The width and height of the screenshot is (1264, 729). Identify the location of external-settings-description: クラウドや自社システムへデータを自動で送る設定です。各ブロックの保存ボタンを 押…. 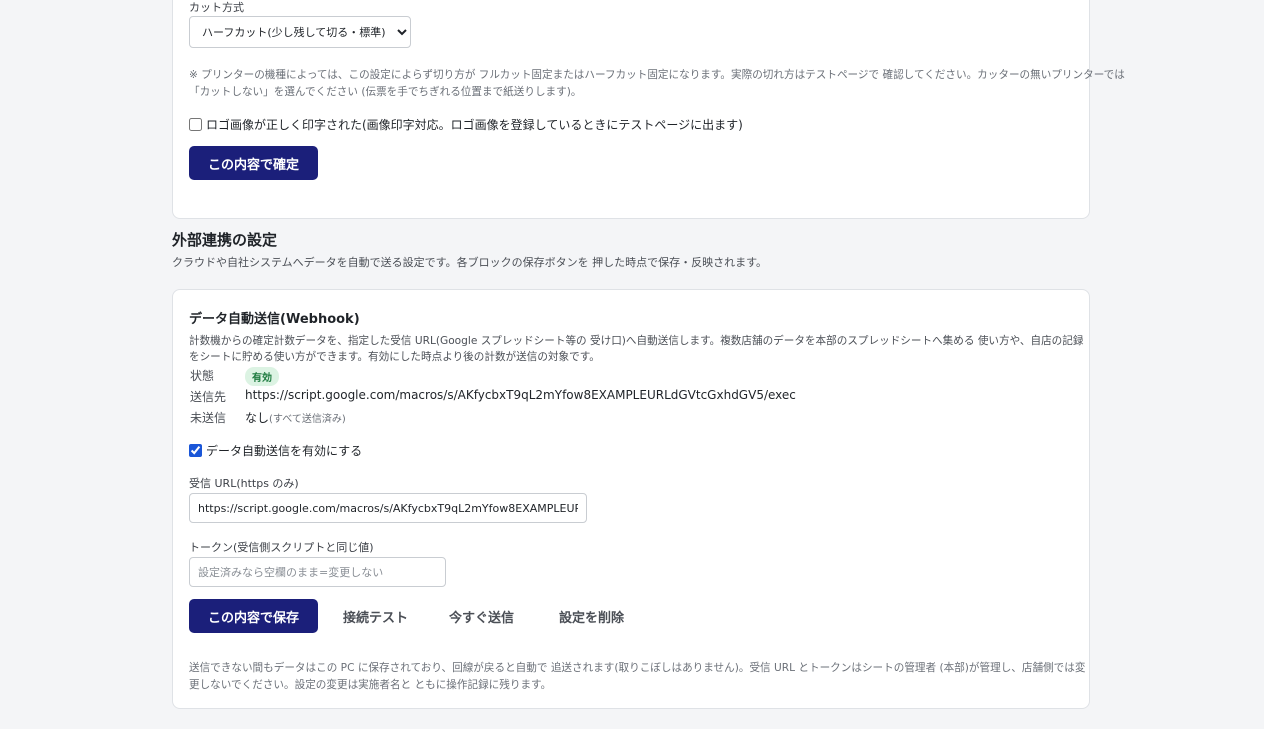
(469, 262).